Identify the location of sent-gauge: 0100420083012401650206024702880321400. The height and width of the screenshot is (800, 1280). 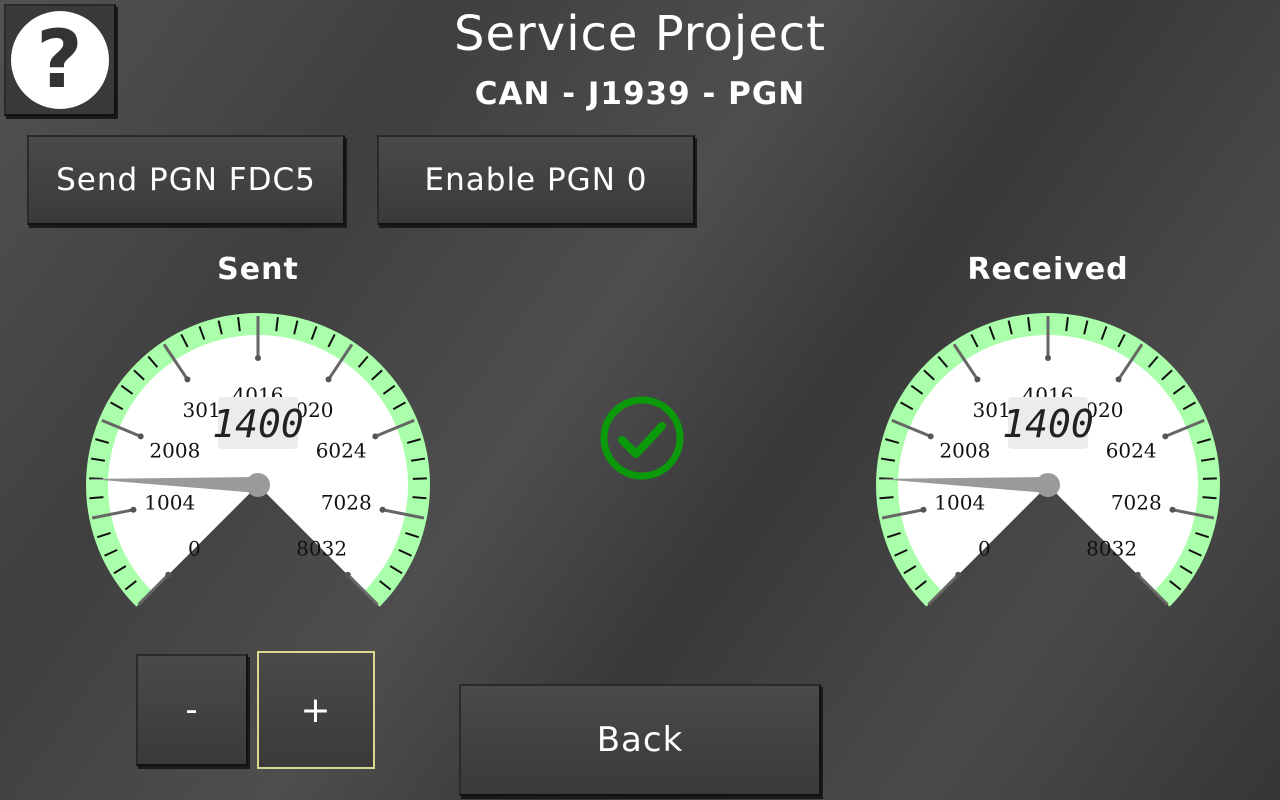
(258, 460).